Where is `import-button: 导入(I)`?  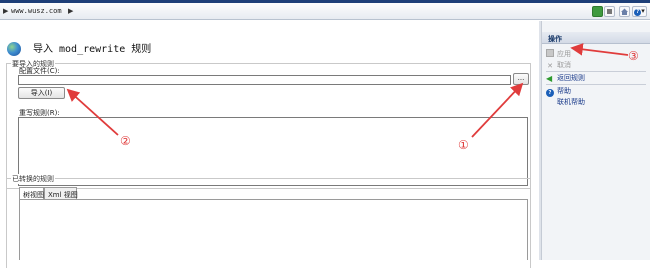
import-button: 导入(I) is located at coordinates (41, 93).